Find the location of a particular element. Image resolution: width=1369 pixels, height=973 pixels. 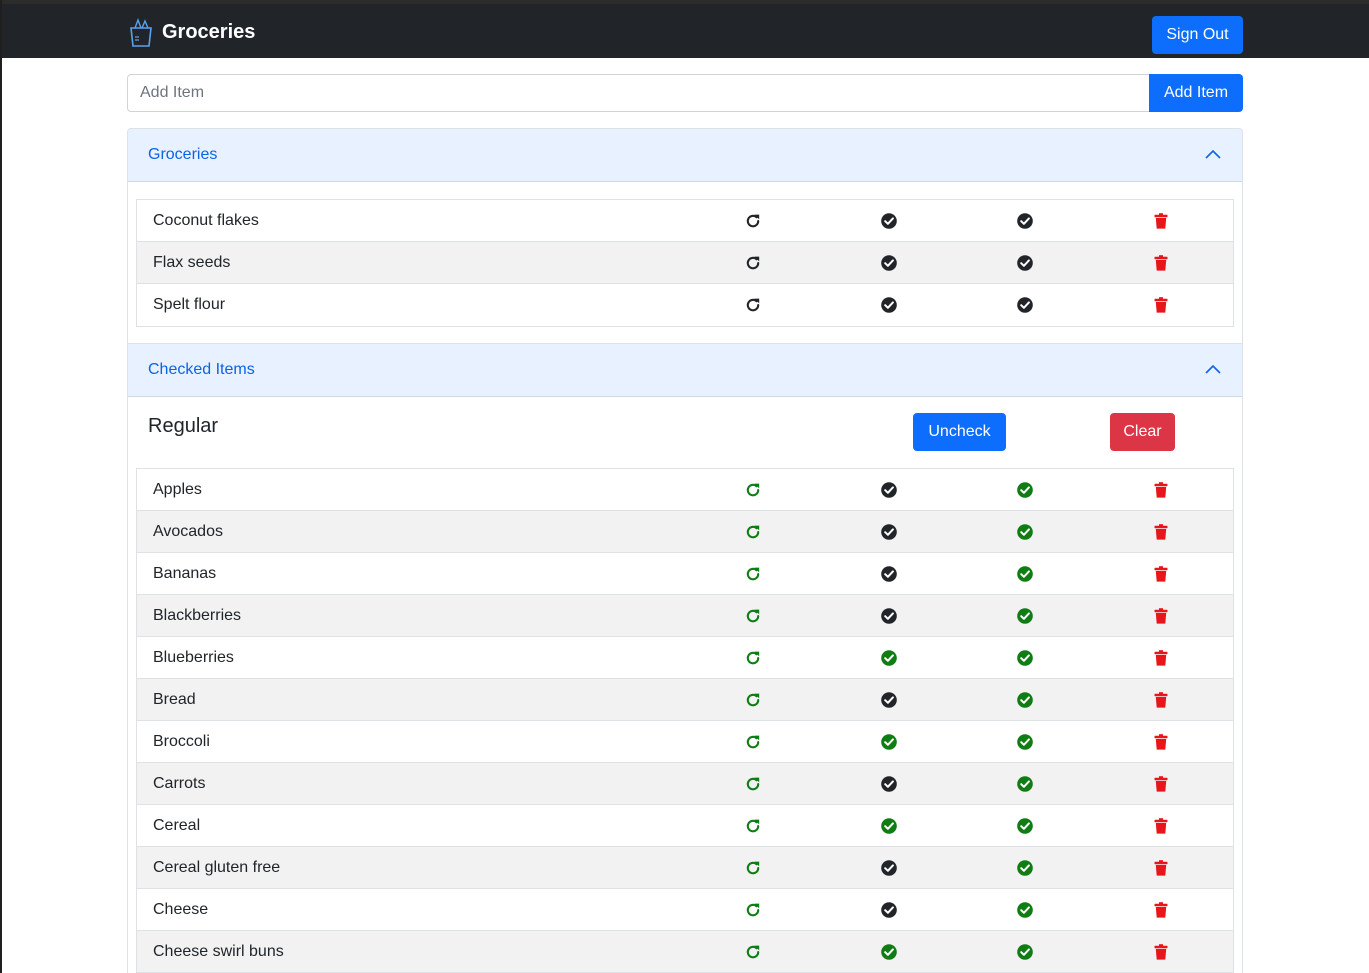

navbar: Groceries Sign Out is located at coordinates (684, 29).